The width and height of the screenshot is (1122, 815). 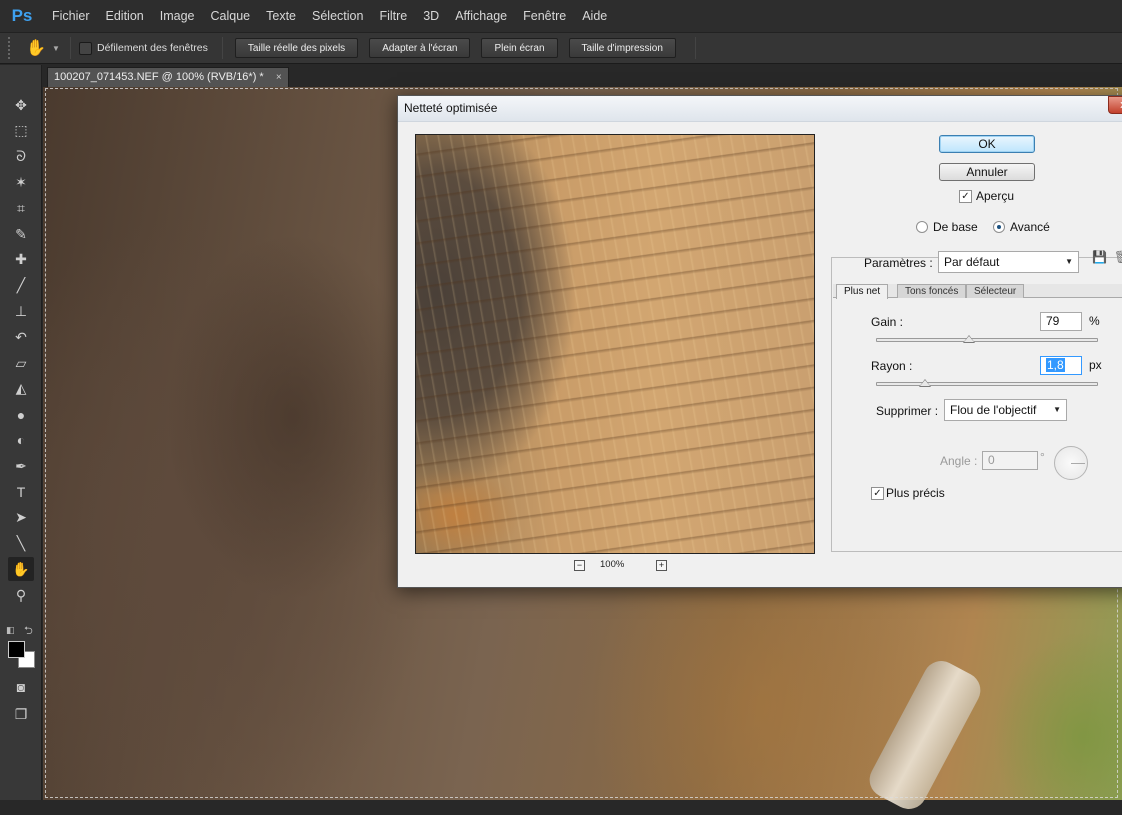 I want to click on dialog-close-button: x, so click(x=1115, y=105).